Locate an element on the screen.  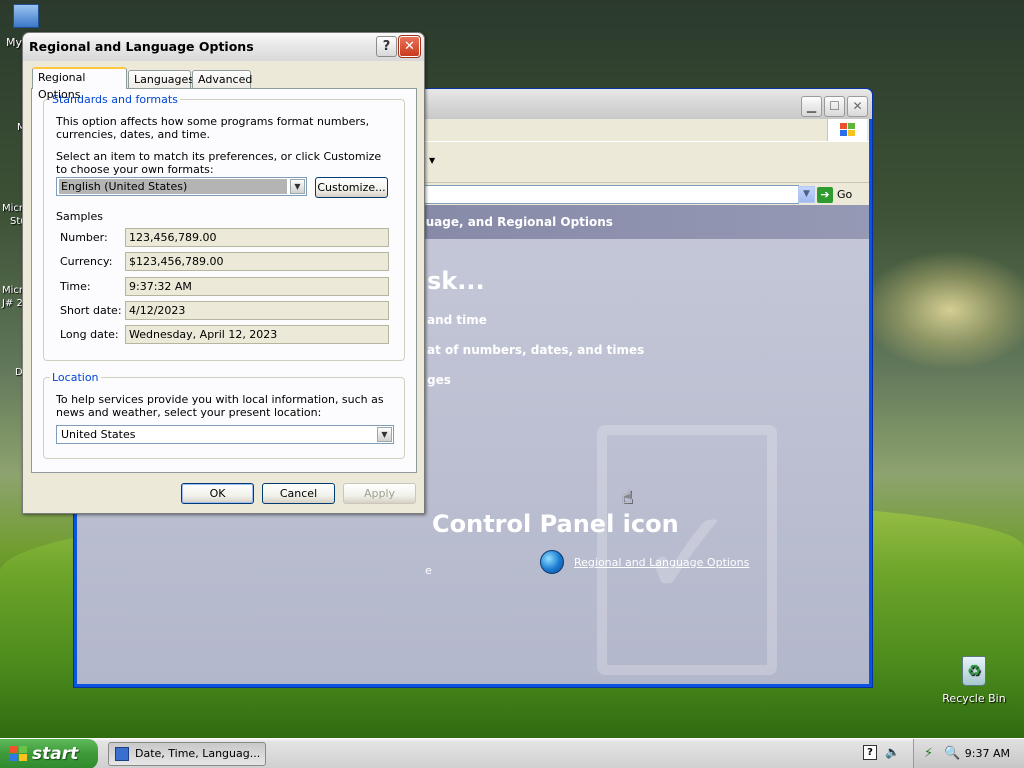
start-button: start is located at coordinates (49, 753).